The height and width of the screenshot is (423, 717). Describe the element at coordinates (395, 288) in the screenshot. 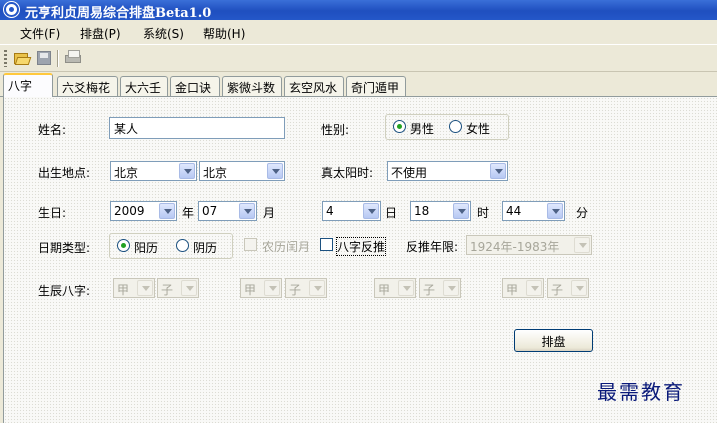

I see `day-stem-select: 甲` at that location.